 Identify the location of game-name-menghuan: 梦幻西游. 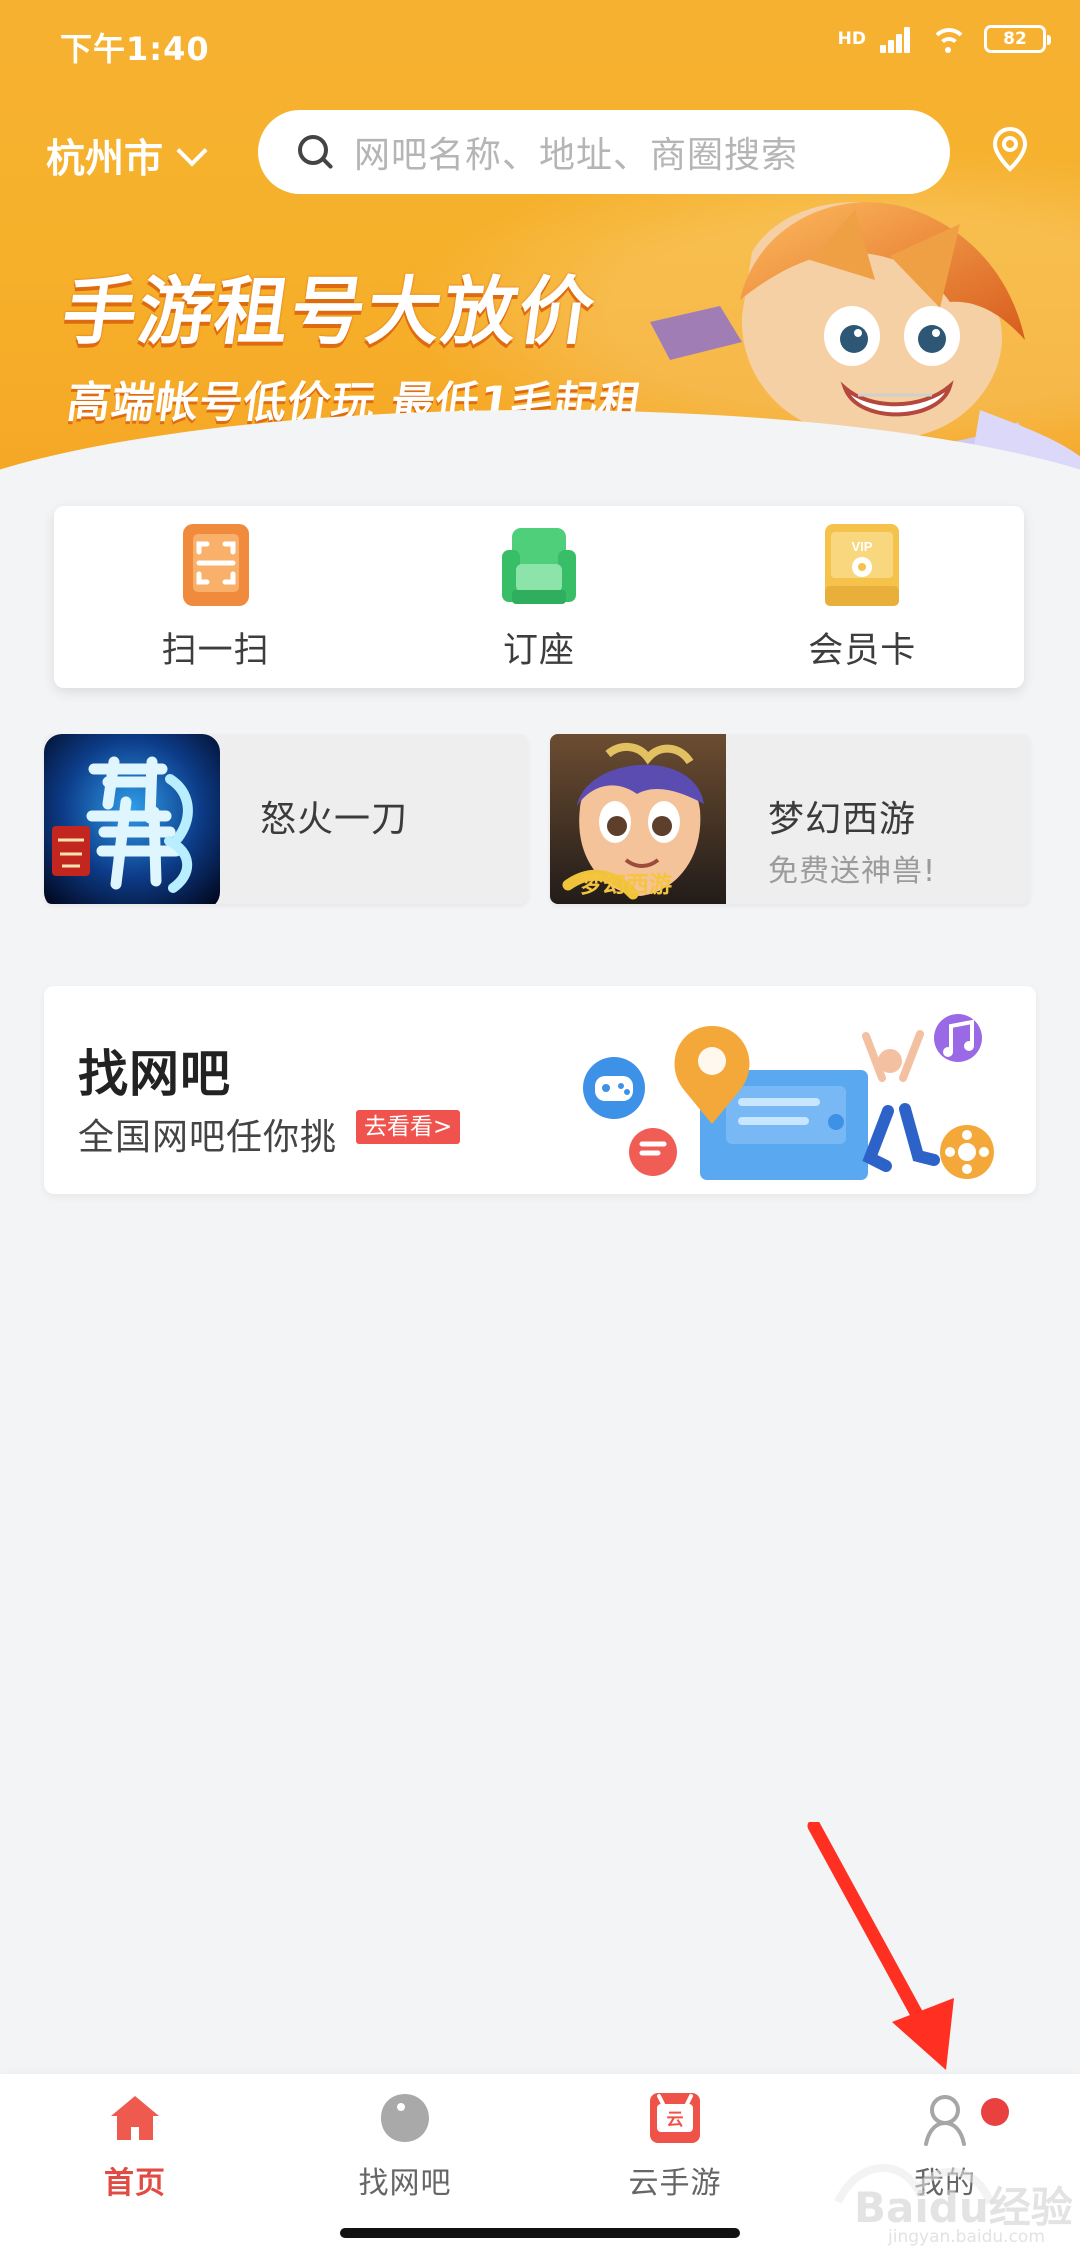
(842, 819).